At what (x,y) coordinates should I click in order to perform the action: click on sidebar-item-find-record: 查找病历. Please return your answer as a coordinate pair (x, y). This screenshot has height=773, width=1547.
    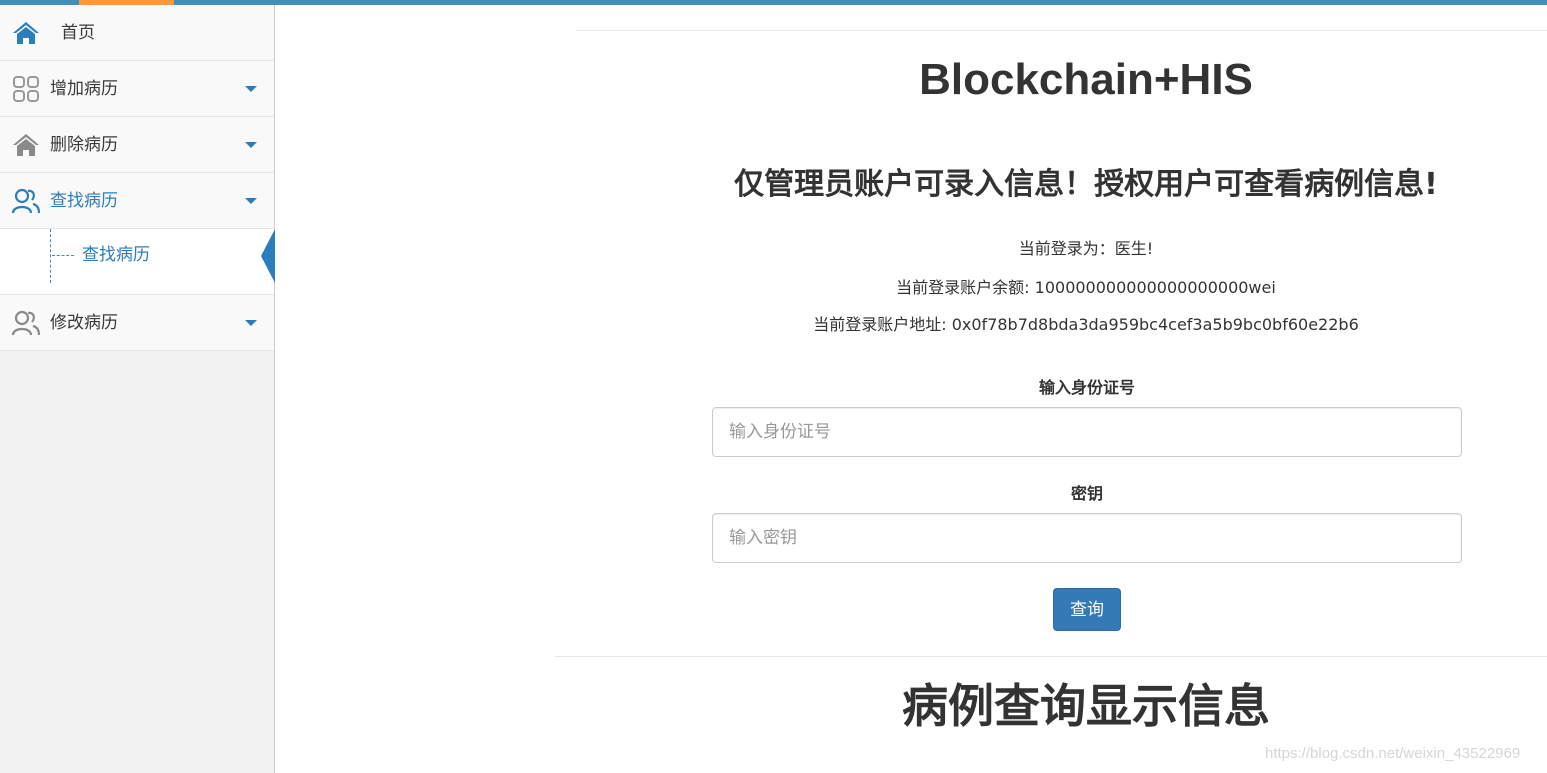
    Looking at the image, I should click on (137, 201).